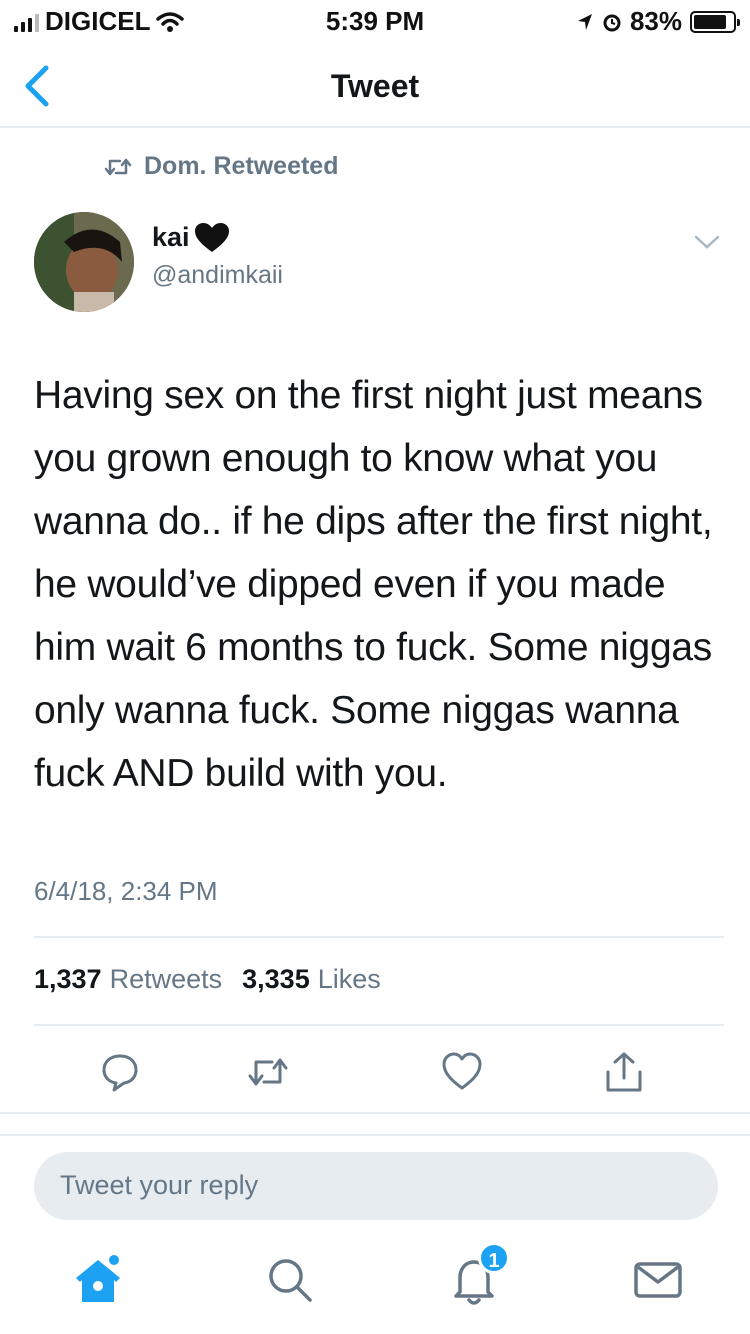 Image resolution: width=750 pixels, height=1334 pixels. I want to click on retweet-action-icon, so click(268, 1072).